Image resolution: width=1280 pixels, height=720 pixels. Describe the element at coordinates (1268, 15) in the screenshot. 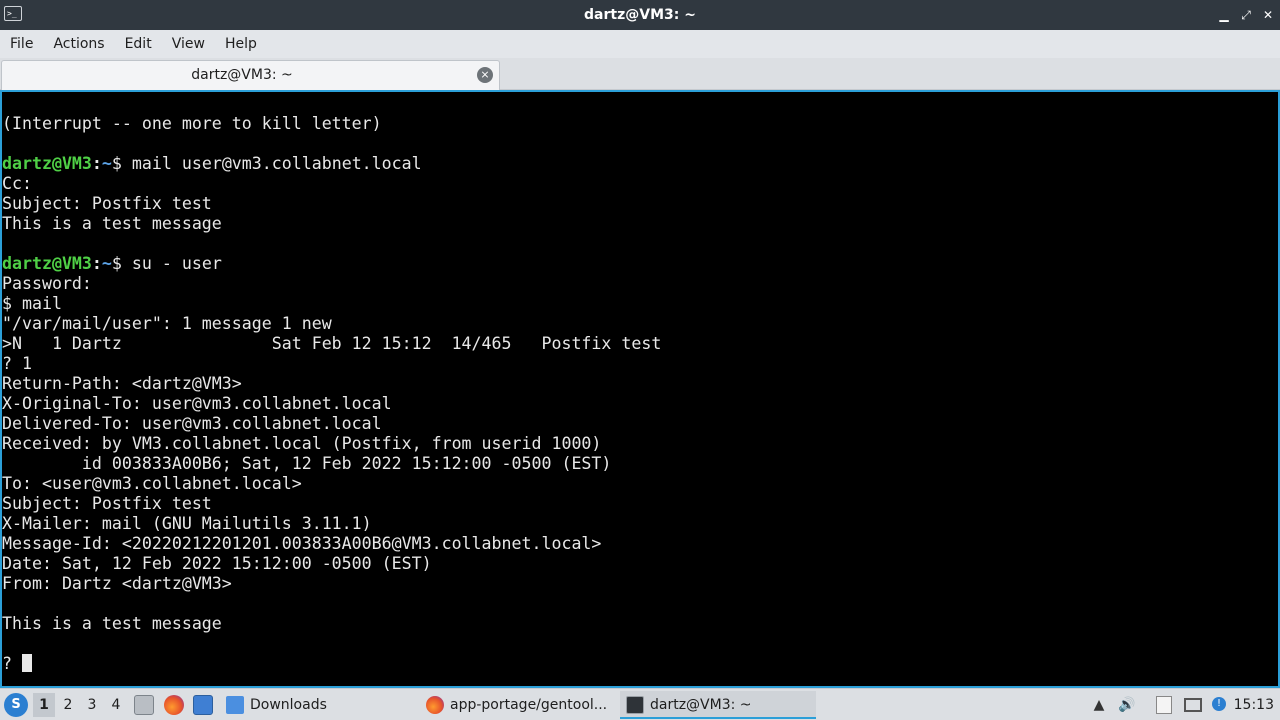

I see `close-button: ✕` at that location.